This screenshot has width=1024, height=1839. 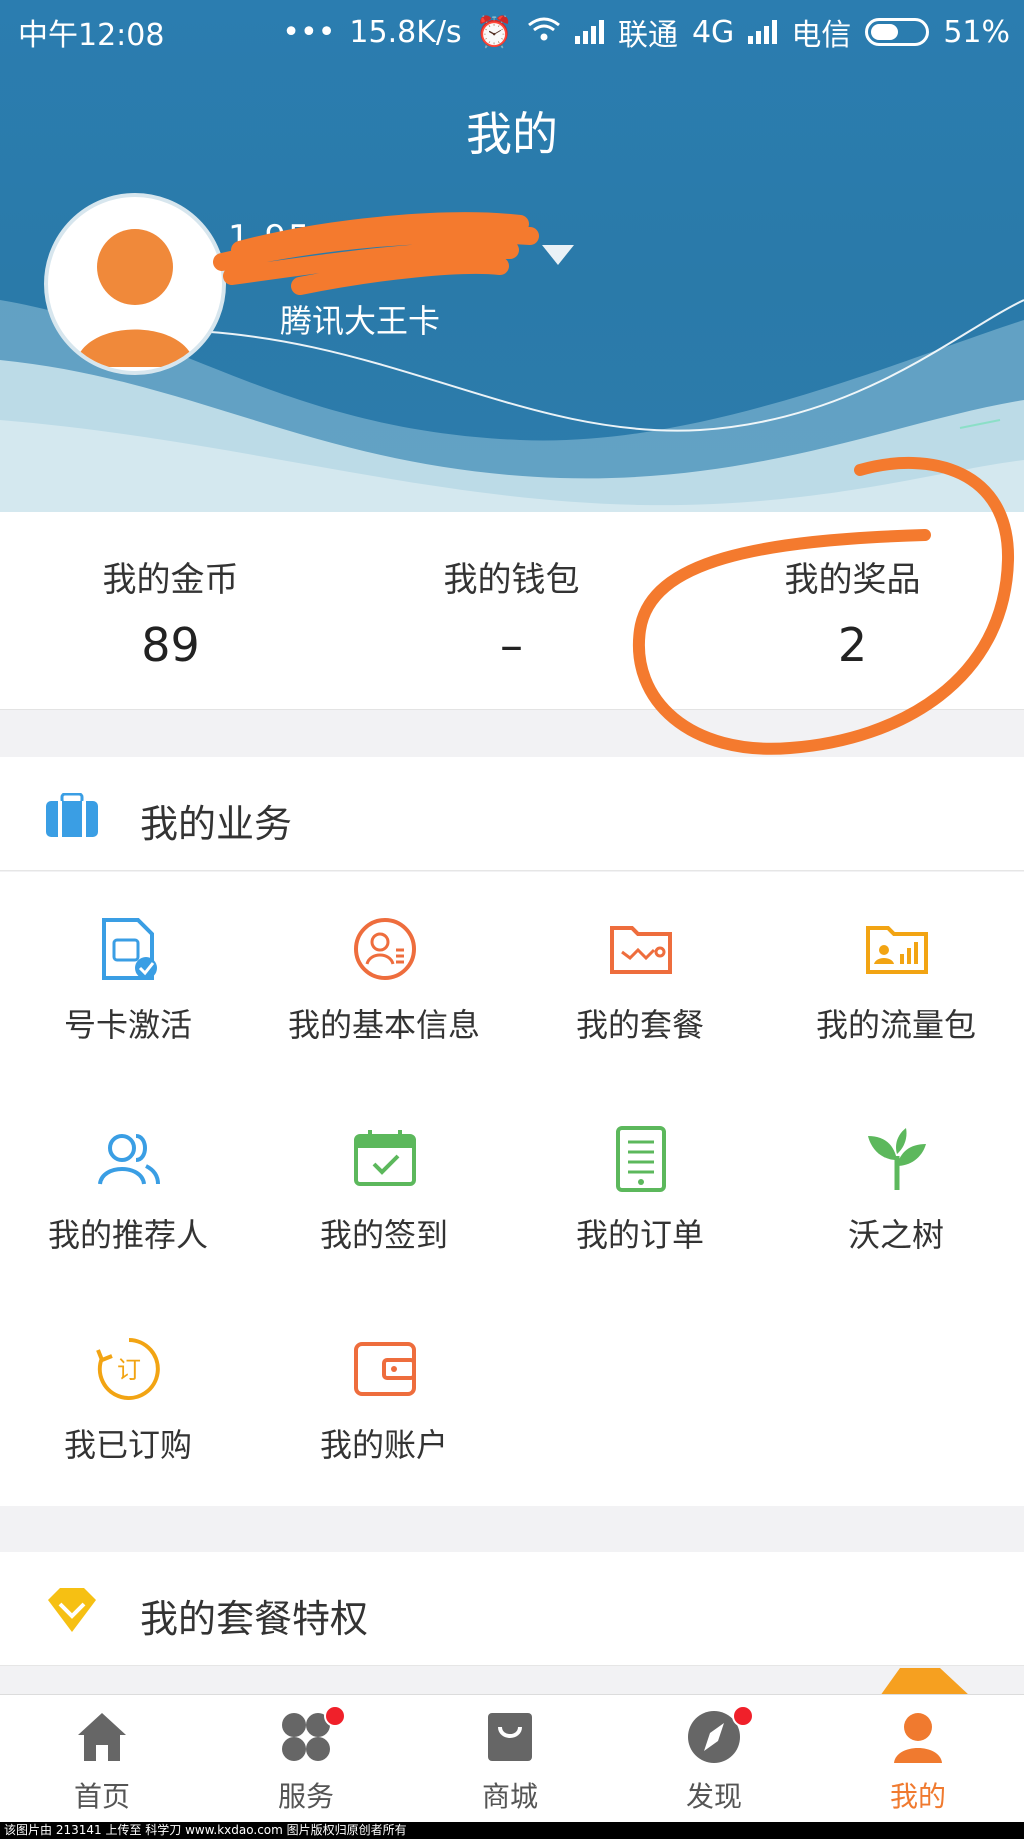 What do you see at coordinates (897, 32) in the screenshot?
I see `battery-icon` at bounding box center [897, 32].